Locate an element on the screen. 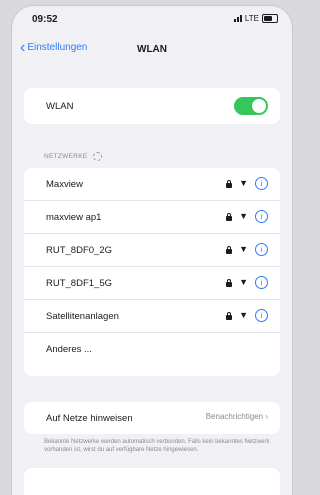 The width and height of the screenshot is (320, 495). wlan-label: WLAN is located at coordinates (60, 106).